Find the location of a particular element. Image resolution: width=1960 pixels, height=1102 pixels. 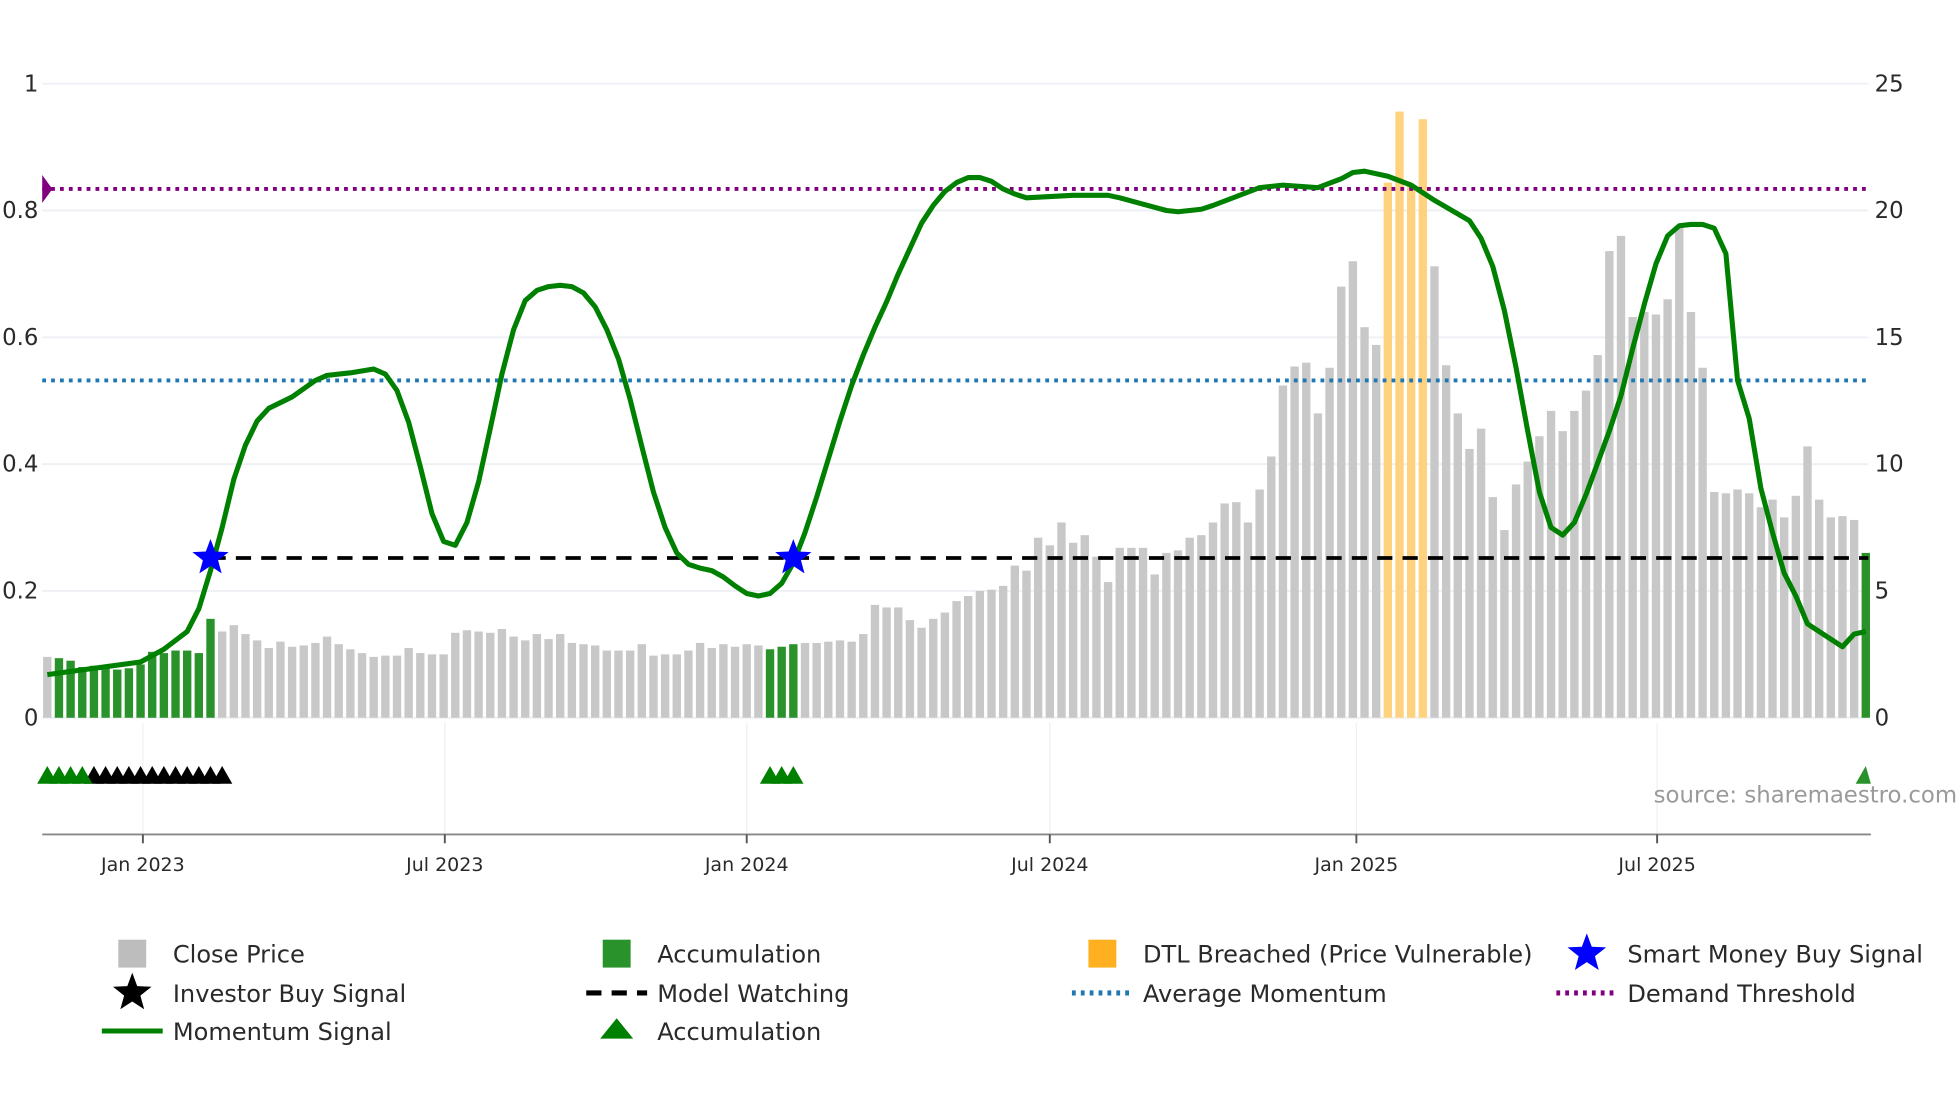

legend-label: DTL Breached (Price Vulnerable) is located at coordinates (1338, 955).